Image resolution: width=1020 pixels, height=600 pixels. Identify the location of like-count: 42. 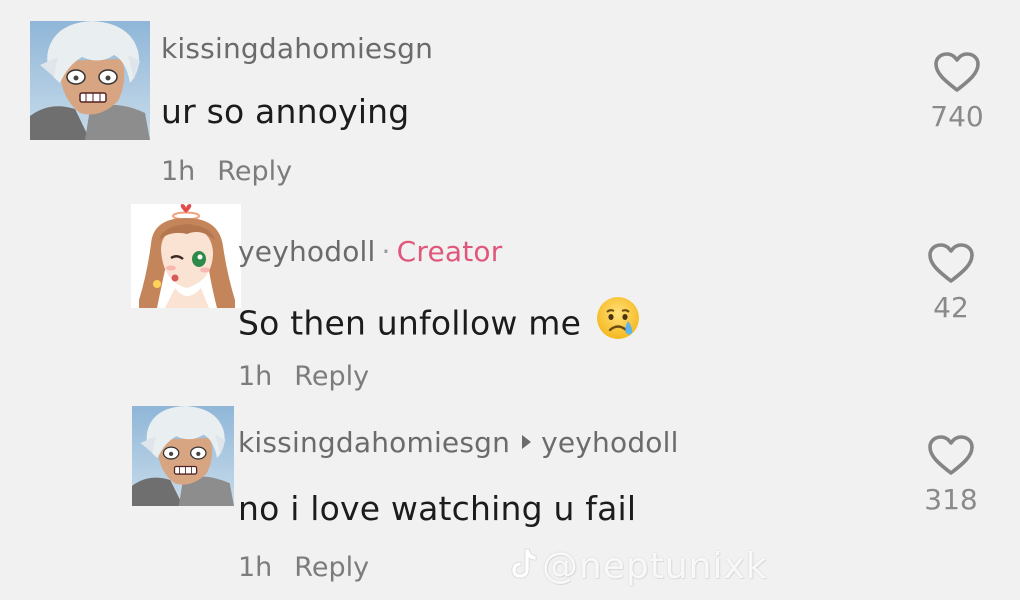
(951, 307).